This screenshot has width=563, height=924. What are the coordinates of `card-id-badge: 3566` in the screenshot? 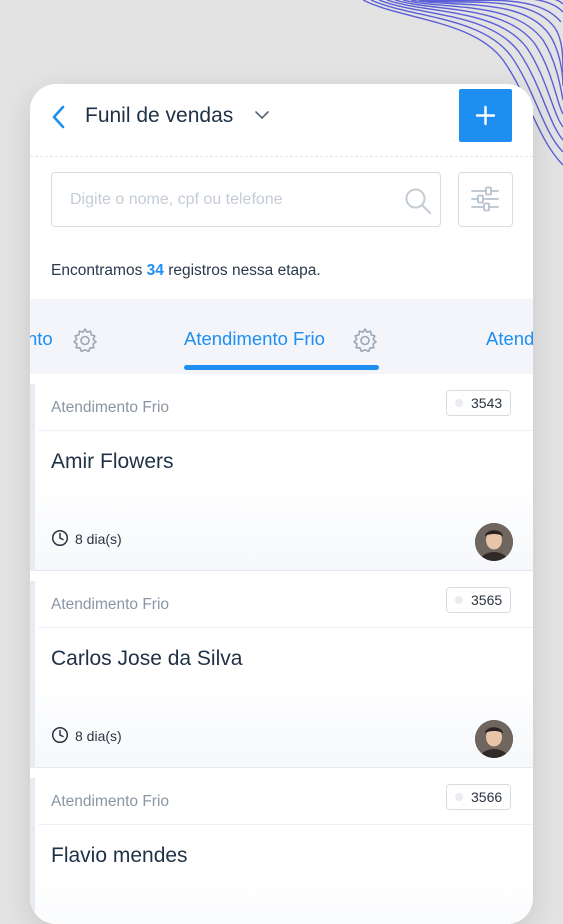 It's located at (478, 797).